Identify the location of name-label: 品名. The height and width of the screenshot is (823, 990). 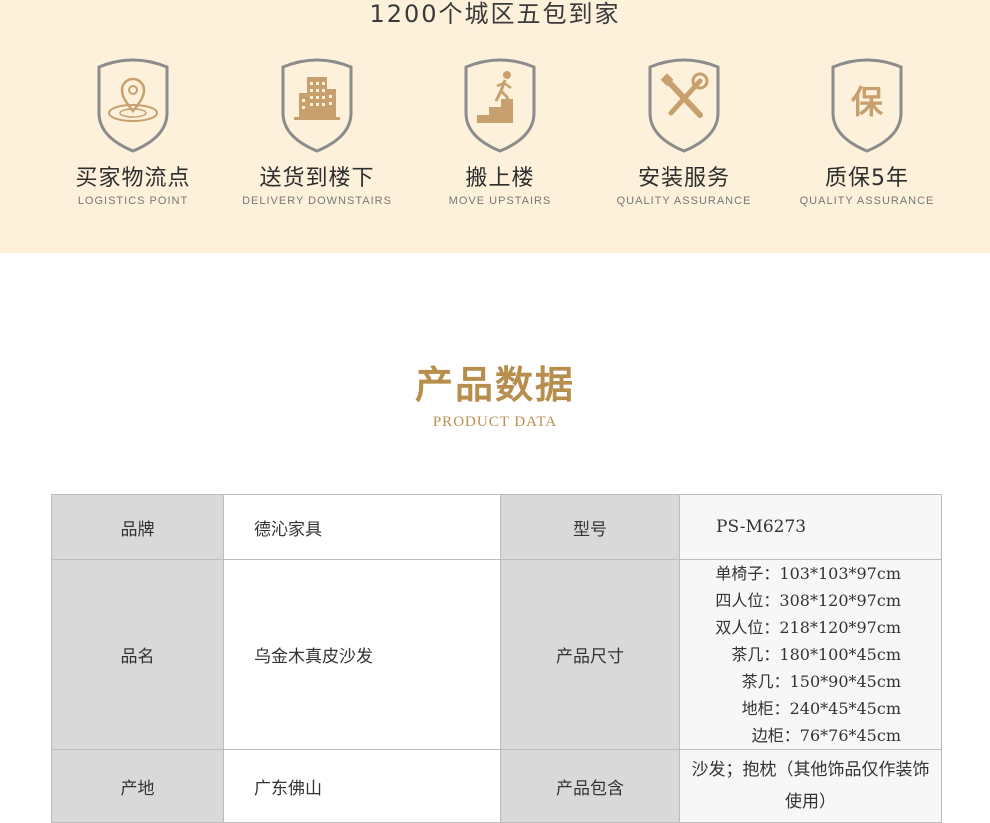
(137, 654).